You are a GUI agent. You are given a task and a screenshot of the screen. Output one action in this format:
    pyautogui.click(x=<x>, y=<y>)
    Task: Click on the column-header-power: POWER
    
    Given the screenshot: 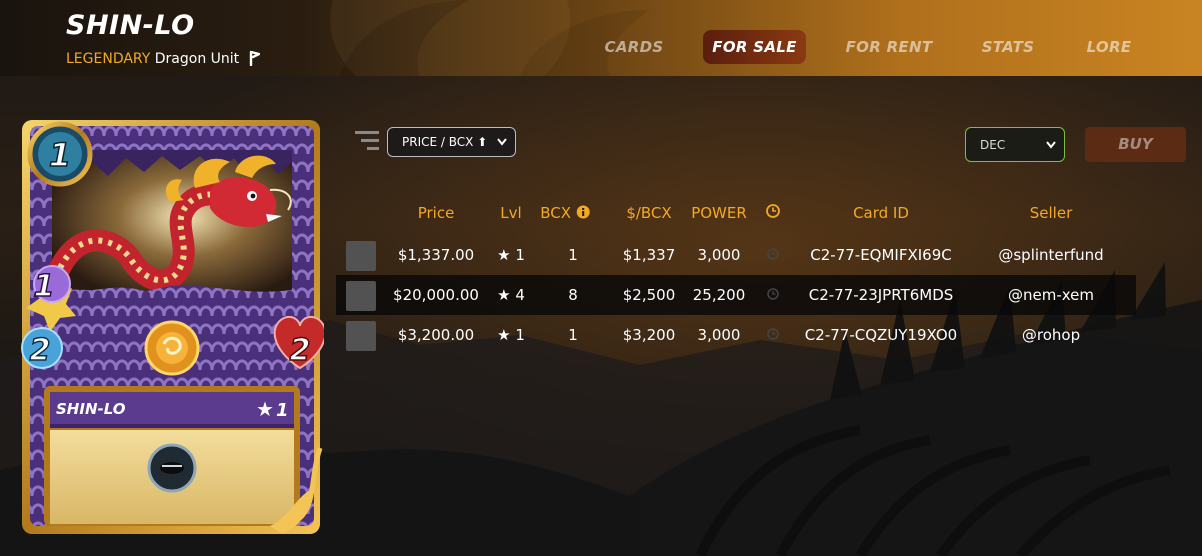 What is the action you would take?
    pyautogui.click(x=719, y=213)
    